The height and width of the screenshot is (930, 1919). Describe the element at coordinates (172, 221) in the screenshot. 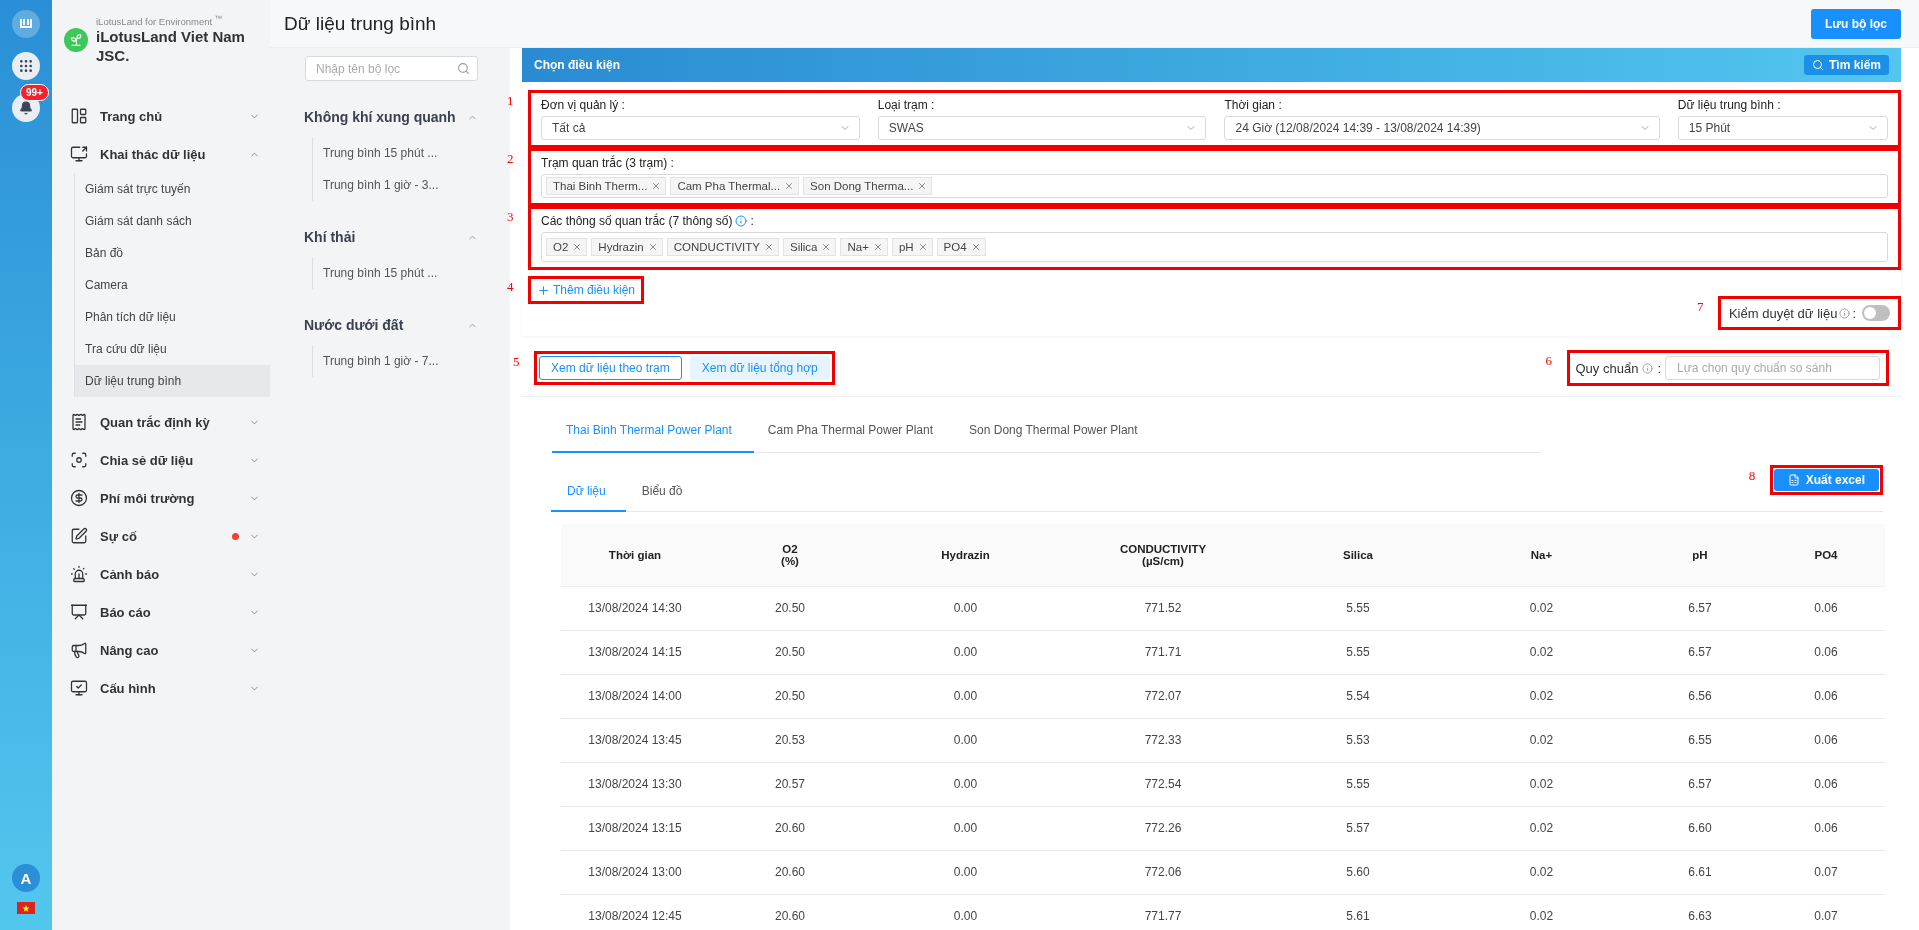

I see `nav-subitem: Giám sát danh sách` at that location.